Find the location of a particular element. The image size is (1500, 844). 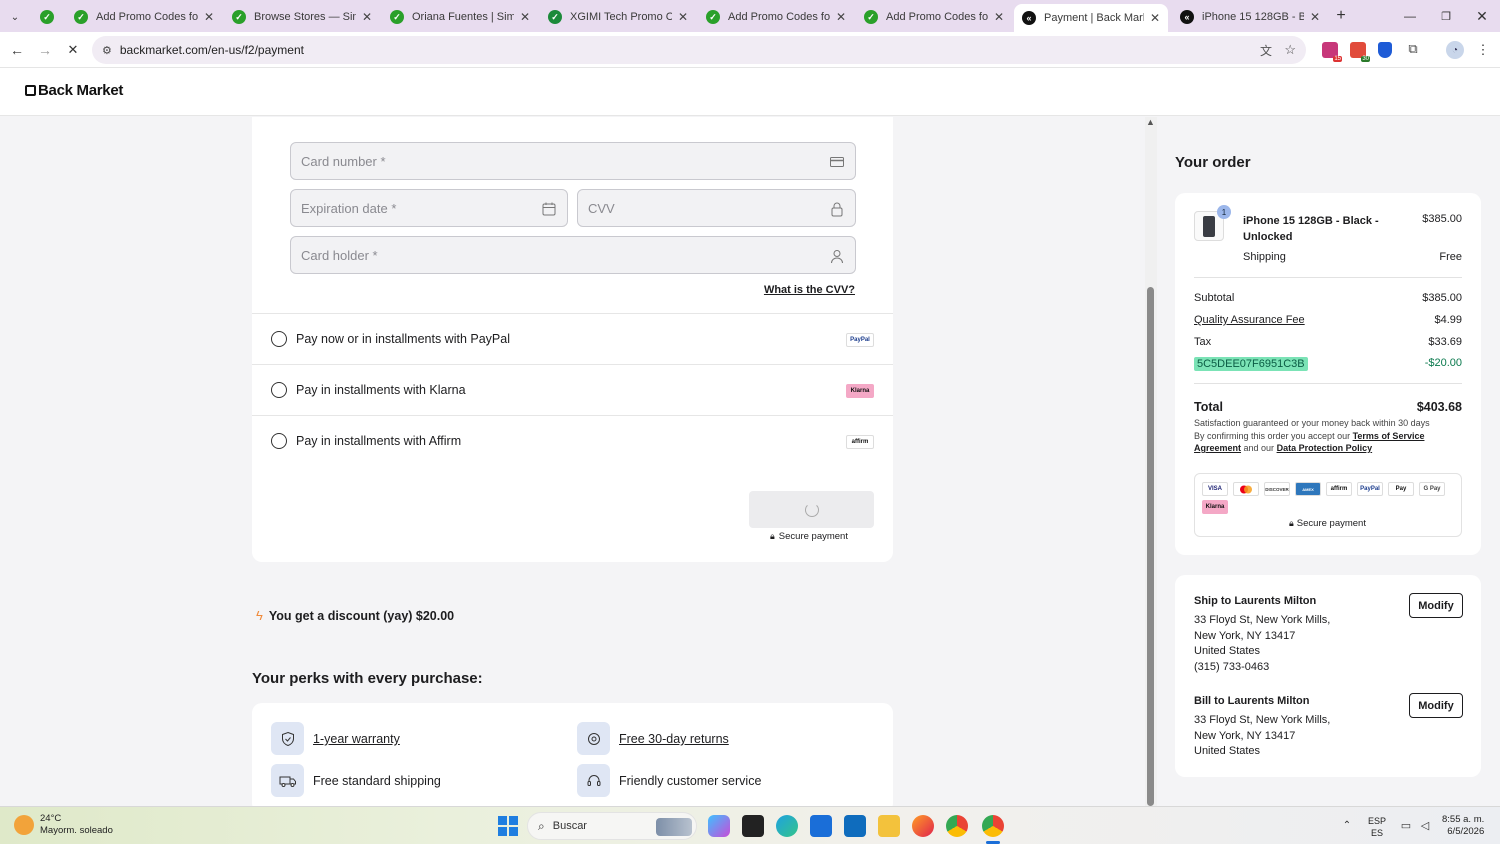

shipping-perk-label: Free standard shipping is located at coordinates (377, 781).